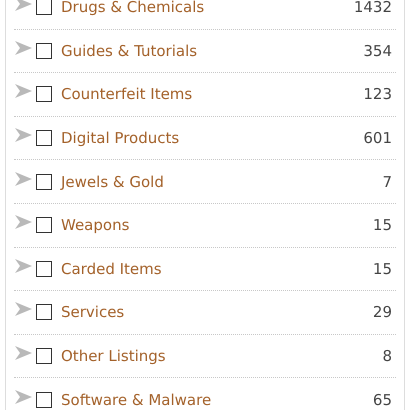 The width and height of the screenshot is (410, 410). What do you see at coordinates (377, 51) in the screenshot?
I see `item-count: 354` at bounding box center [377, 51].